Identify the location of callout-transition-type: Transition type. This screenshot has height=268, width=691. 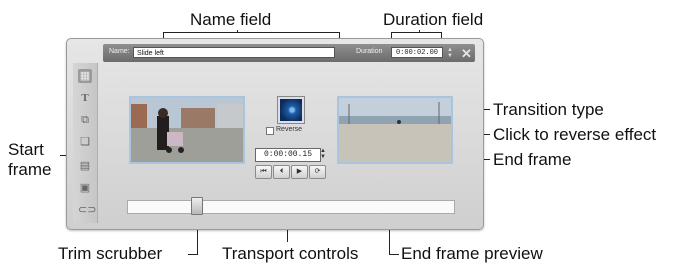
(548, 109).